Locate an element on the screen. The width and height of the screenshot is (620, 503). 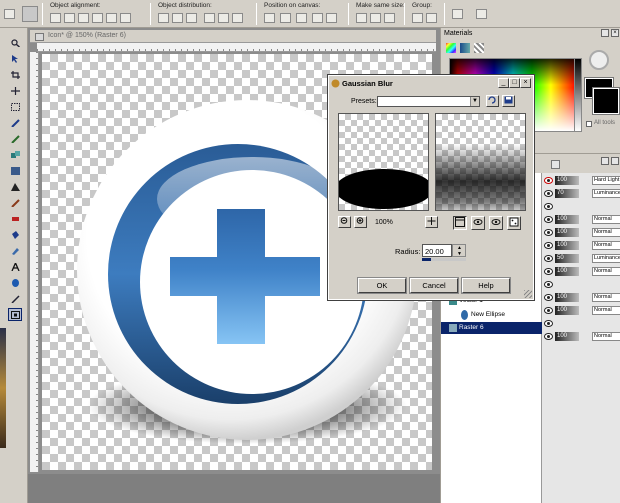
move-tool is located at coordinates (15, 90).